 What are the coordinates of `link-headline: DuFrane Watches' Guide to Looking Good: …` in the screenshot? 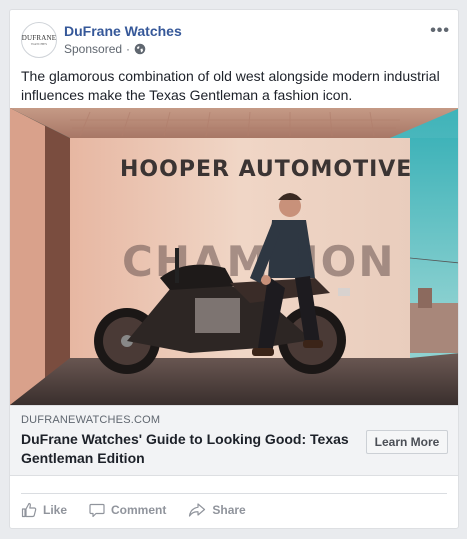 It's located at (186, 449).